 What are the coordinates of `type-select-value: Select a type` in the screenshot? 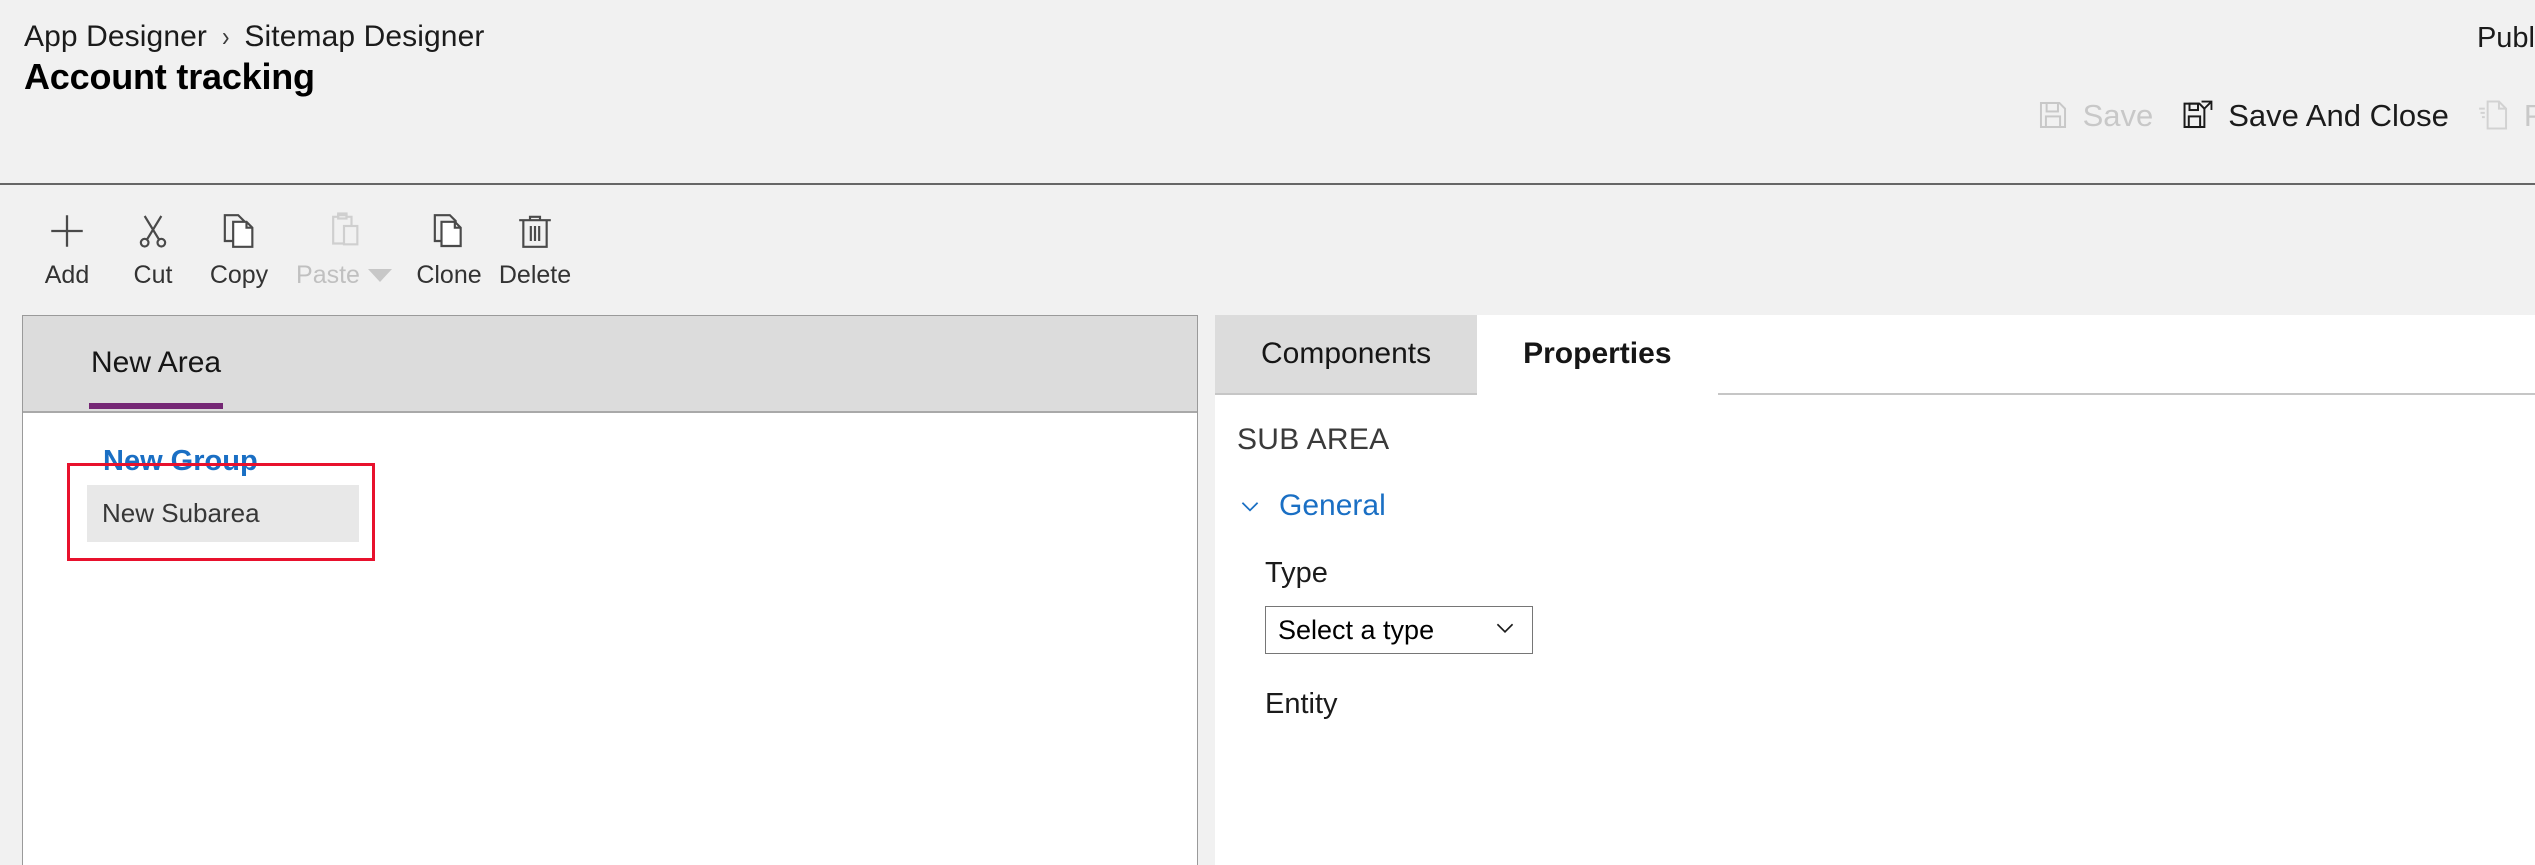 It's located at (1356, 629).